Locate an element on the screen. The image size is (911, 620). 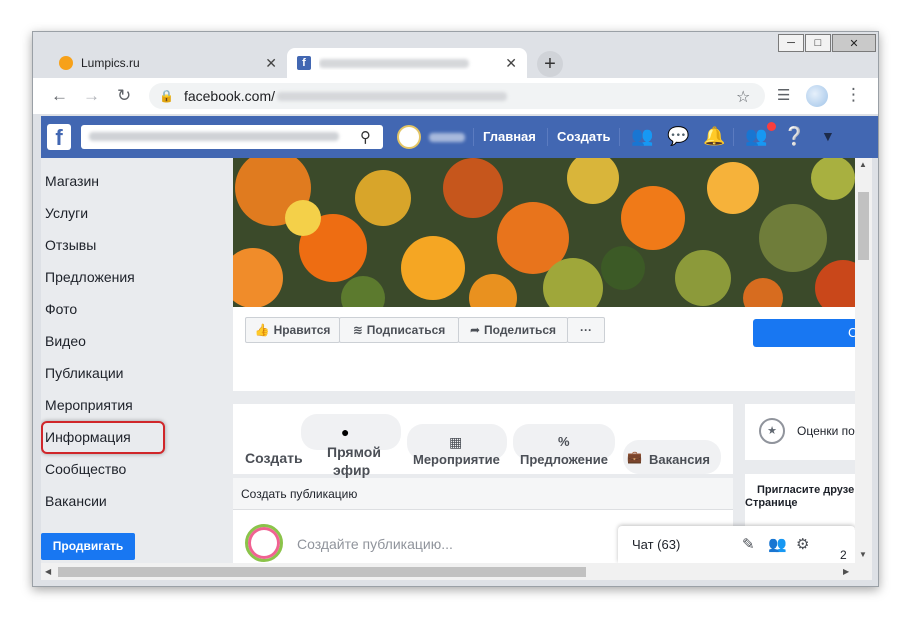
invite-title-line1: Пригласите друзе is located at coordinates (806, 490).